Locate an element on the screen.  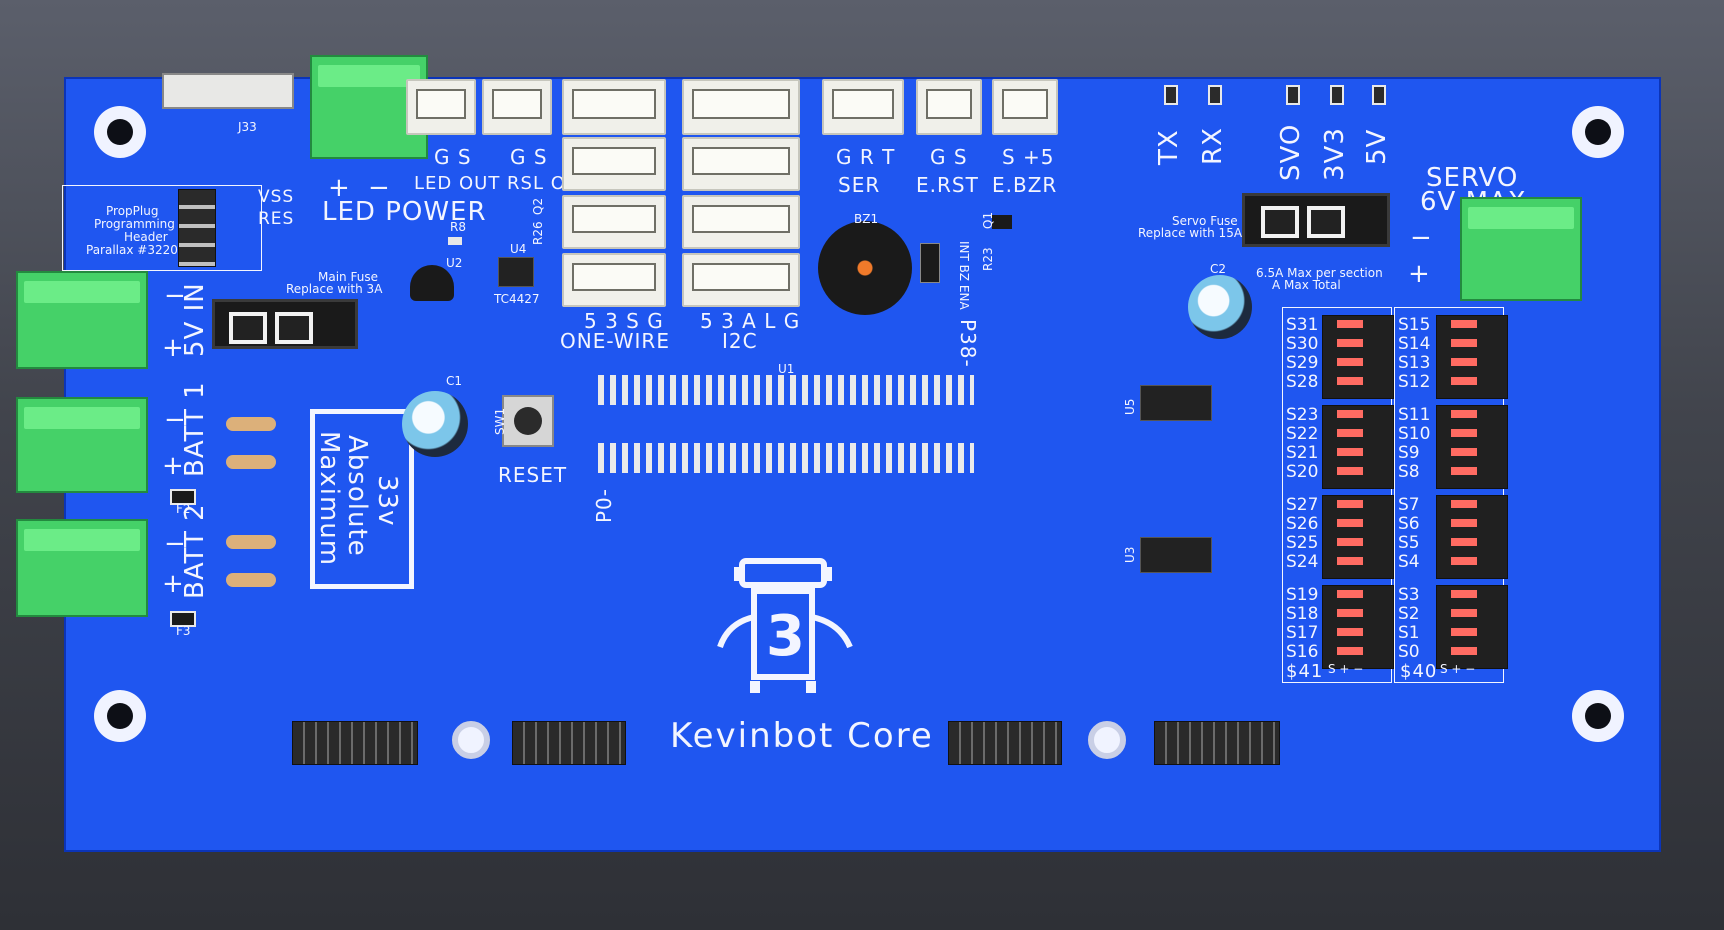
servo-channel-label: S7 is located at coordinates (1409, 505).